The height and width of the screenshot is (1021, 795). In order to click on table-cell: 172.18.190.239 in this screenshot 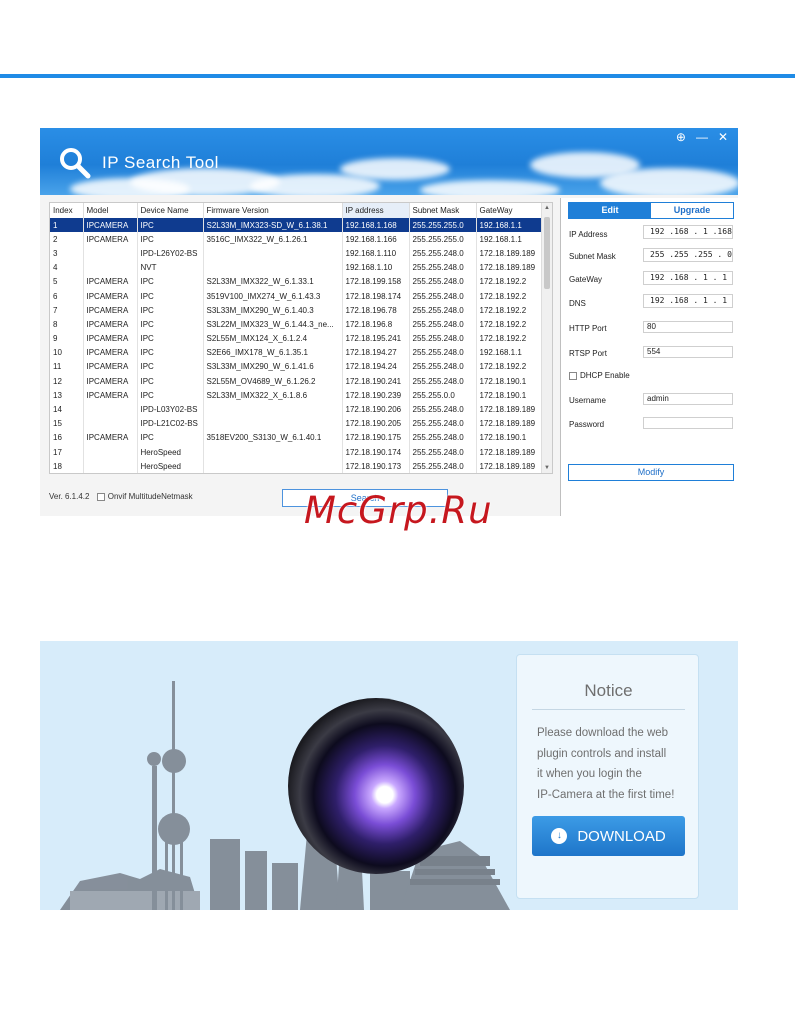, I will do `click(376, 395)`.